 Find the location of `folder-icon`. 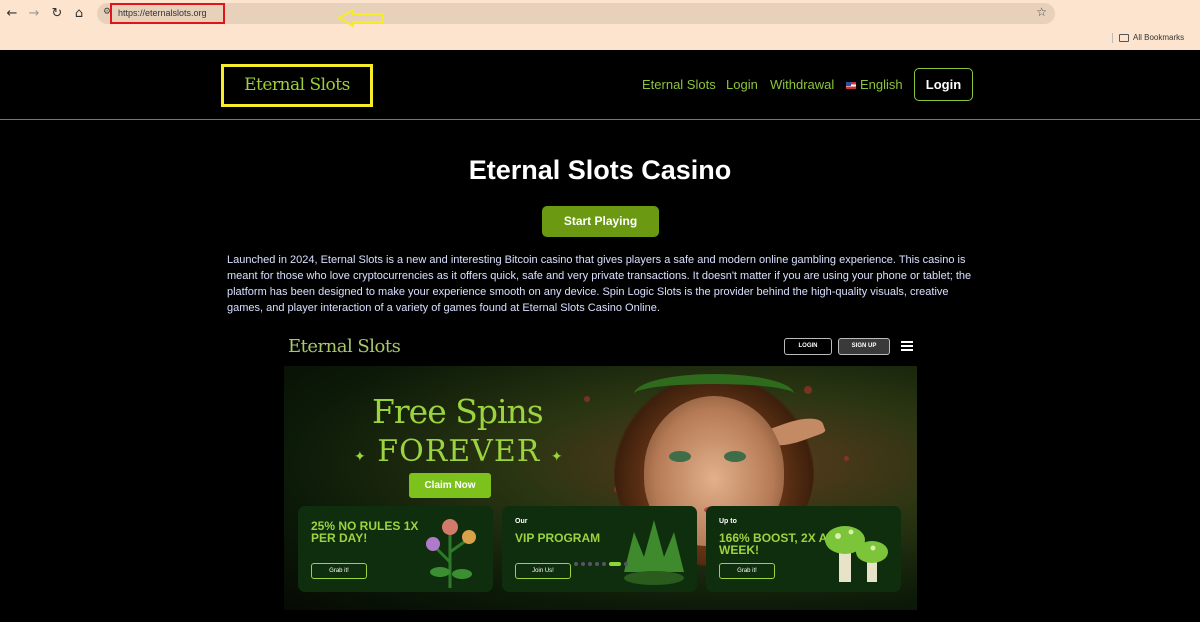

folder-icon is located at coordinates (1124, 37).